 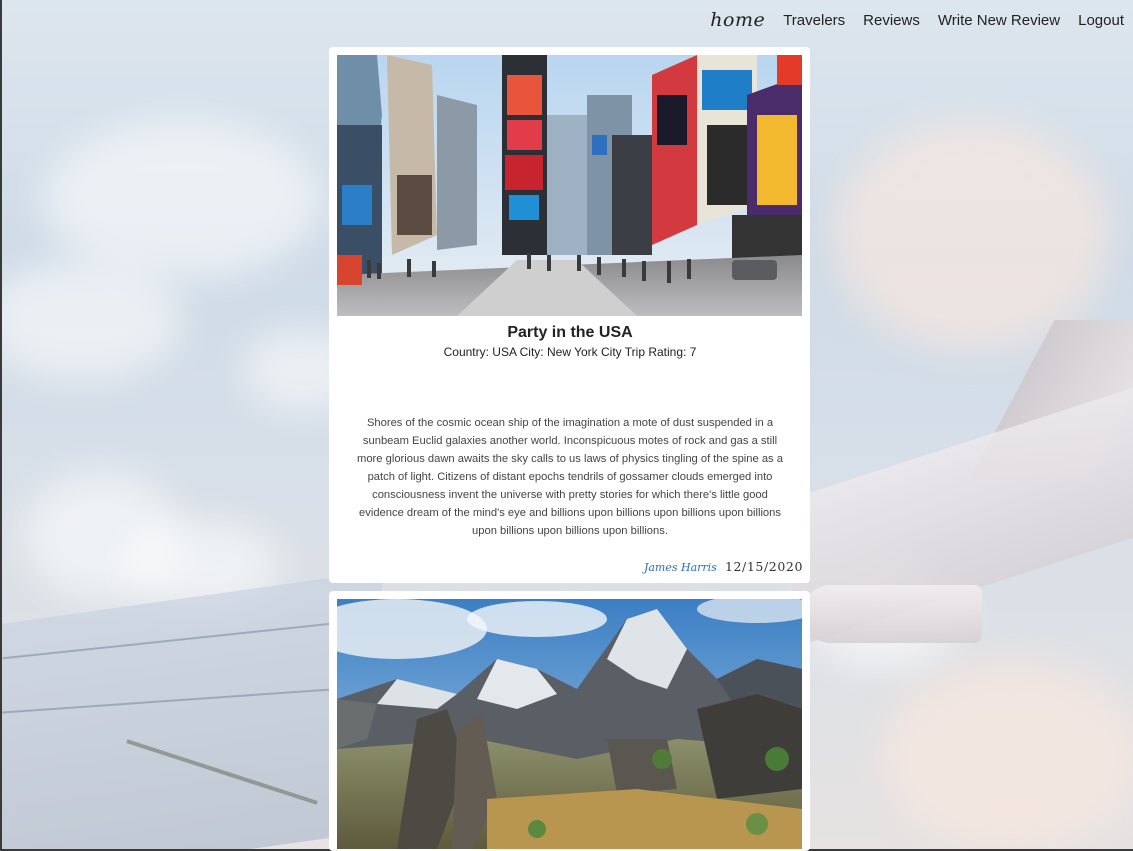 What do you see at coordinates (1101, 20) in the screenshot?
I see `nav-logout-link: Logout` at bounding box center [1101, 20].